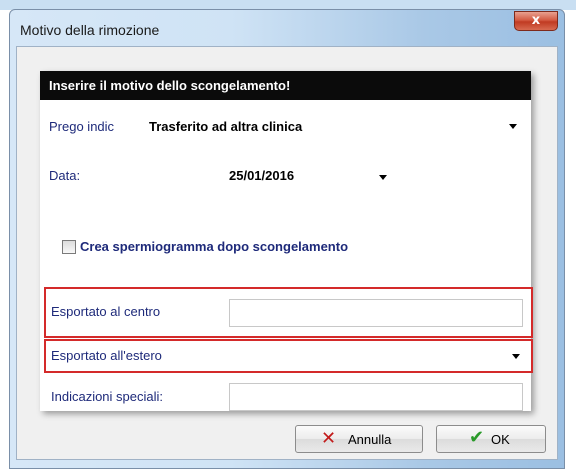 This screenshot has height=474, width=576. Describe the element at coordinates (69, 247) in the screenshot. I see `spermiogram-checkbox` at that location.